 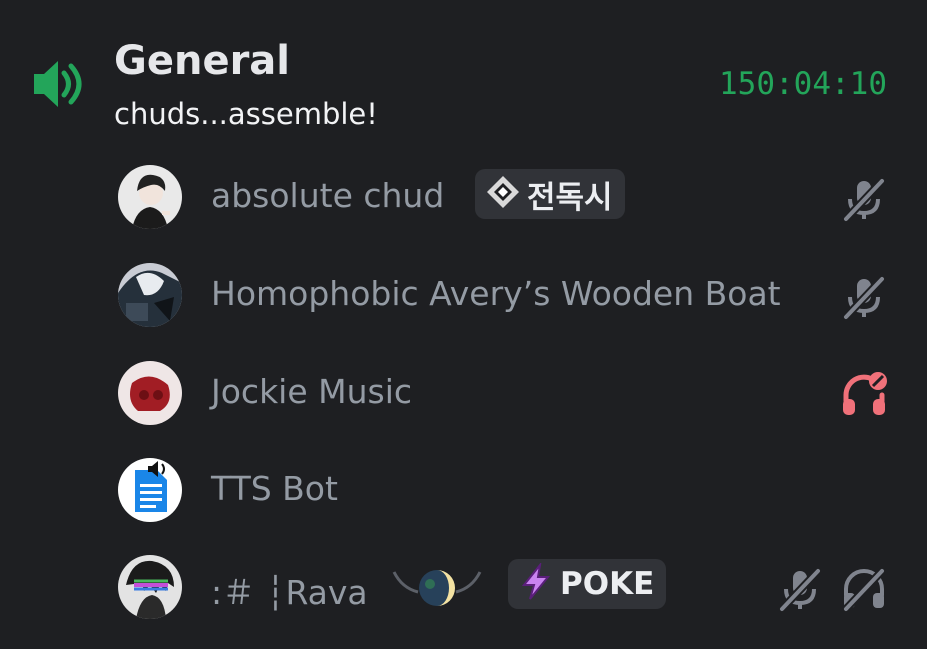 What do you see at coordinates (437, 590) in the screenshot?
I see `moon-wings-icon` at bounding box center [437, 590].